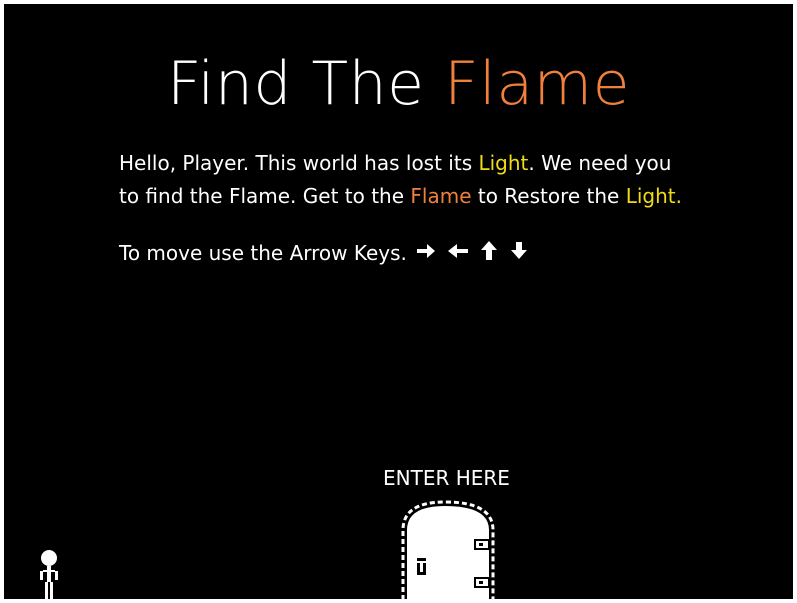 The image size is (797, 603). I want to click on title-prefix: Find The, so click(306, 84).